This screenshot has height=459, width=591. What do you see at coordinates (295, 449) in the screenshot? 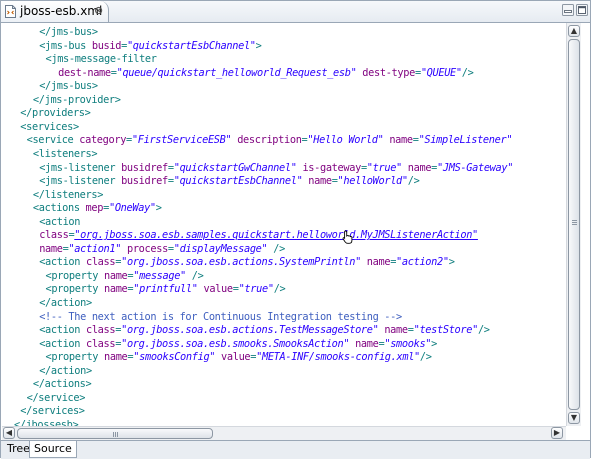
I see `page-tab-bar: Tree Source` at bounding box center [295, 449].